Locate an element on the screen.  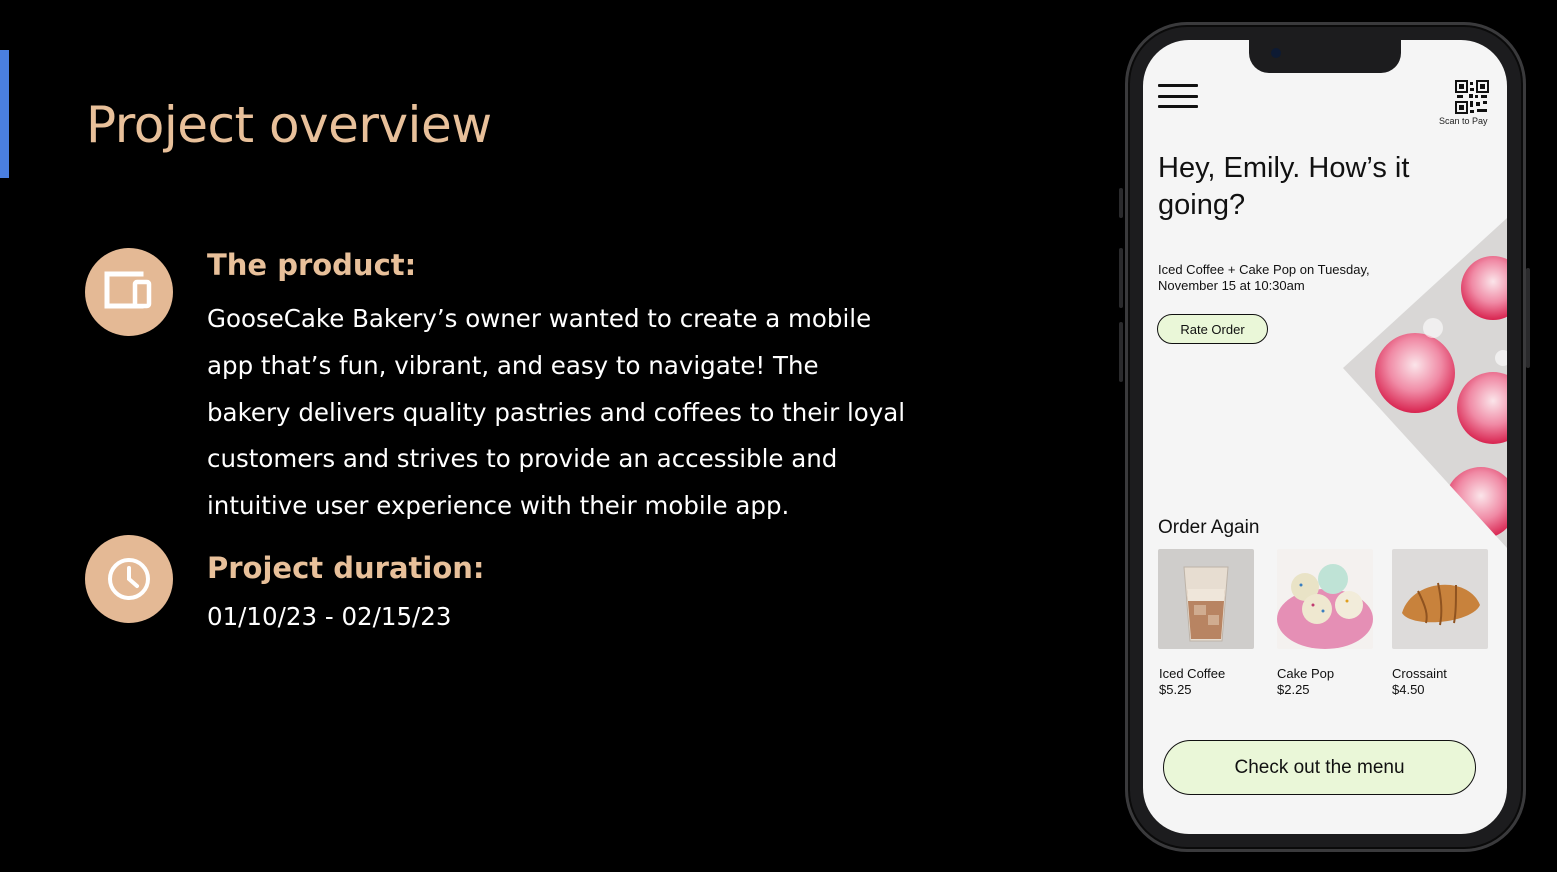
product-heading: The product: is located at coordinates (312, 265).